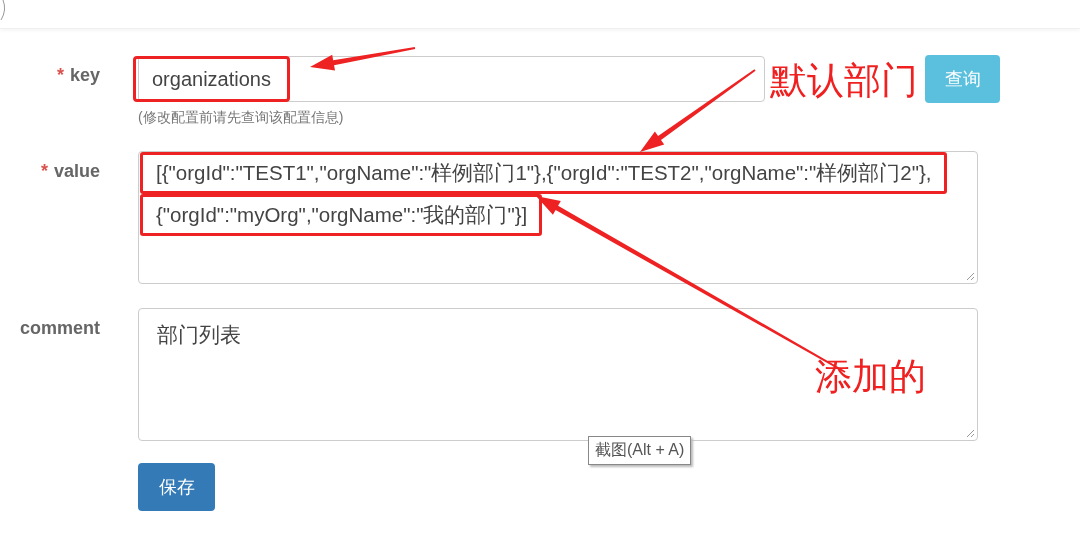 This screenshot has width=1080, height=537. What do you see at coordinates (640, 450) in the screenshot?
I see `tooltip: 截图(Alt + A)` at bounding box center [640, 450].